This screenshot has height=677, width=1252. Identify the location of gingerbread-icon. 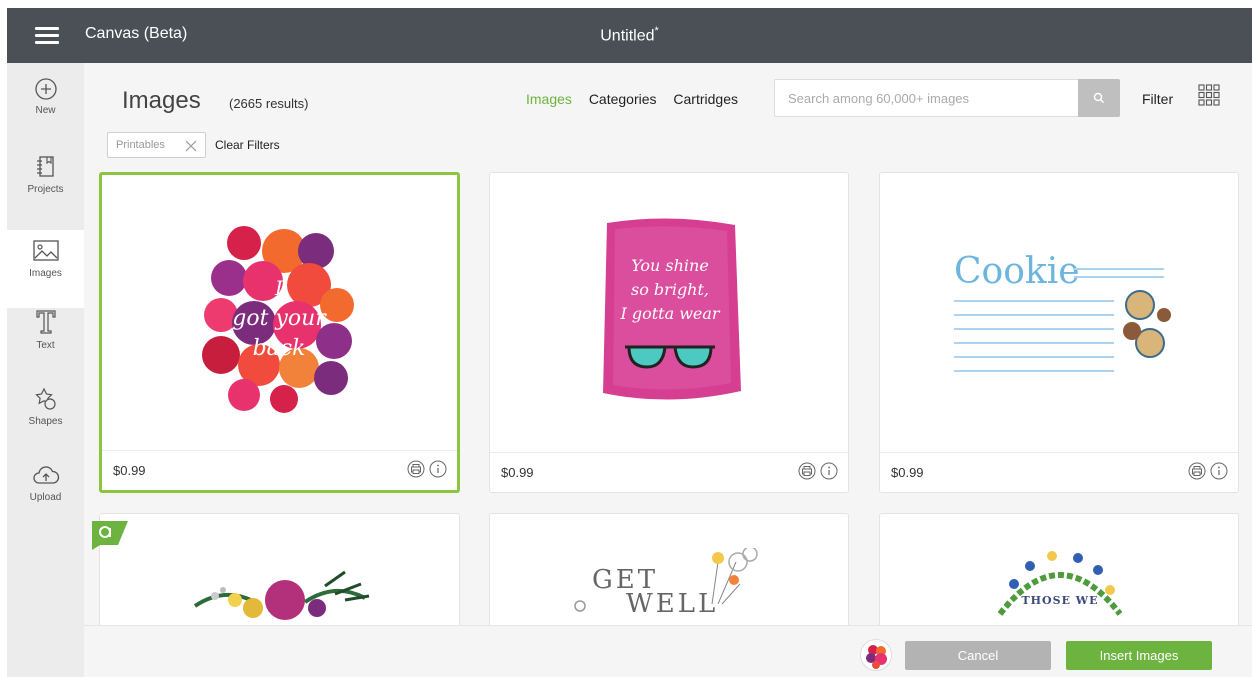
(1147, 324).